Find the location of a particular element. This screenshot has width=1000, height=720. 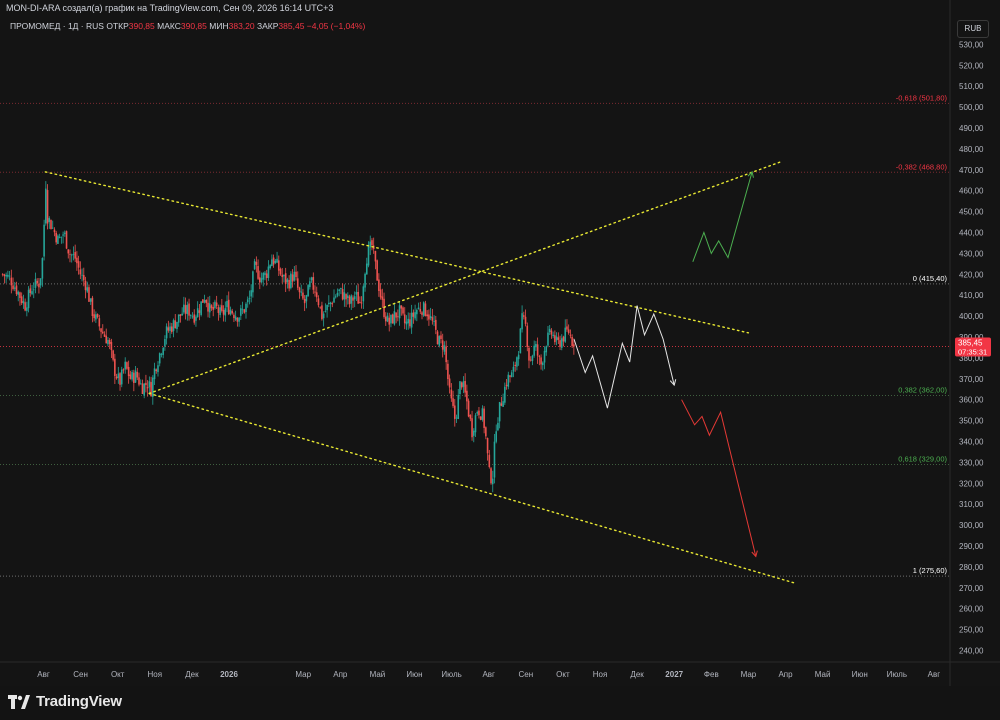

low-label: МИН is located at coordinates (219, 26).